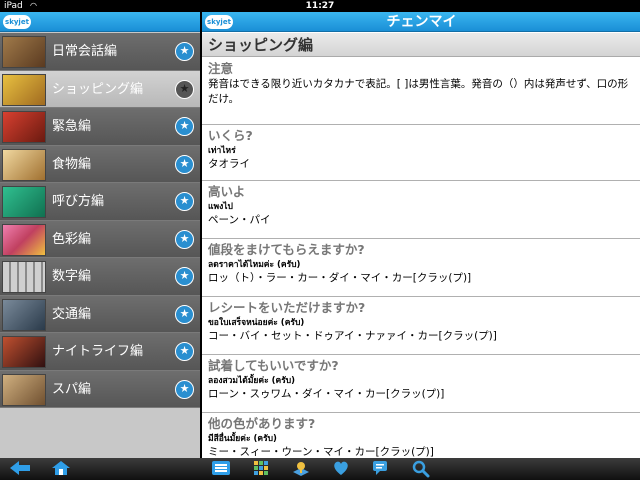 The image size is (640, 480). Describe the element at coordinates (286, 249) in the screenshot. I see `phrase-japanese: 値段をまけてもらえますか?` at that location.